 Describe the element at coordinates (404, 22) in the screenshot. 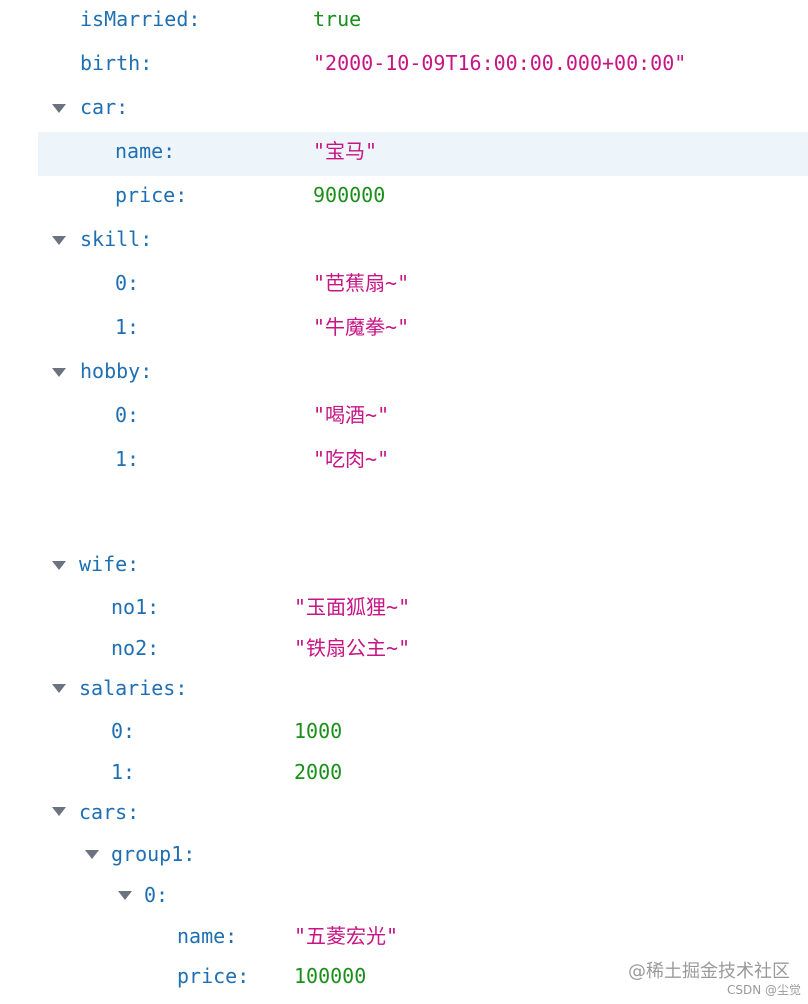

I see `json-row-ismarried: isMarried: true` at that location.